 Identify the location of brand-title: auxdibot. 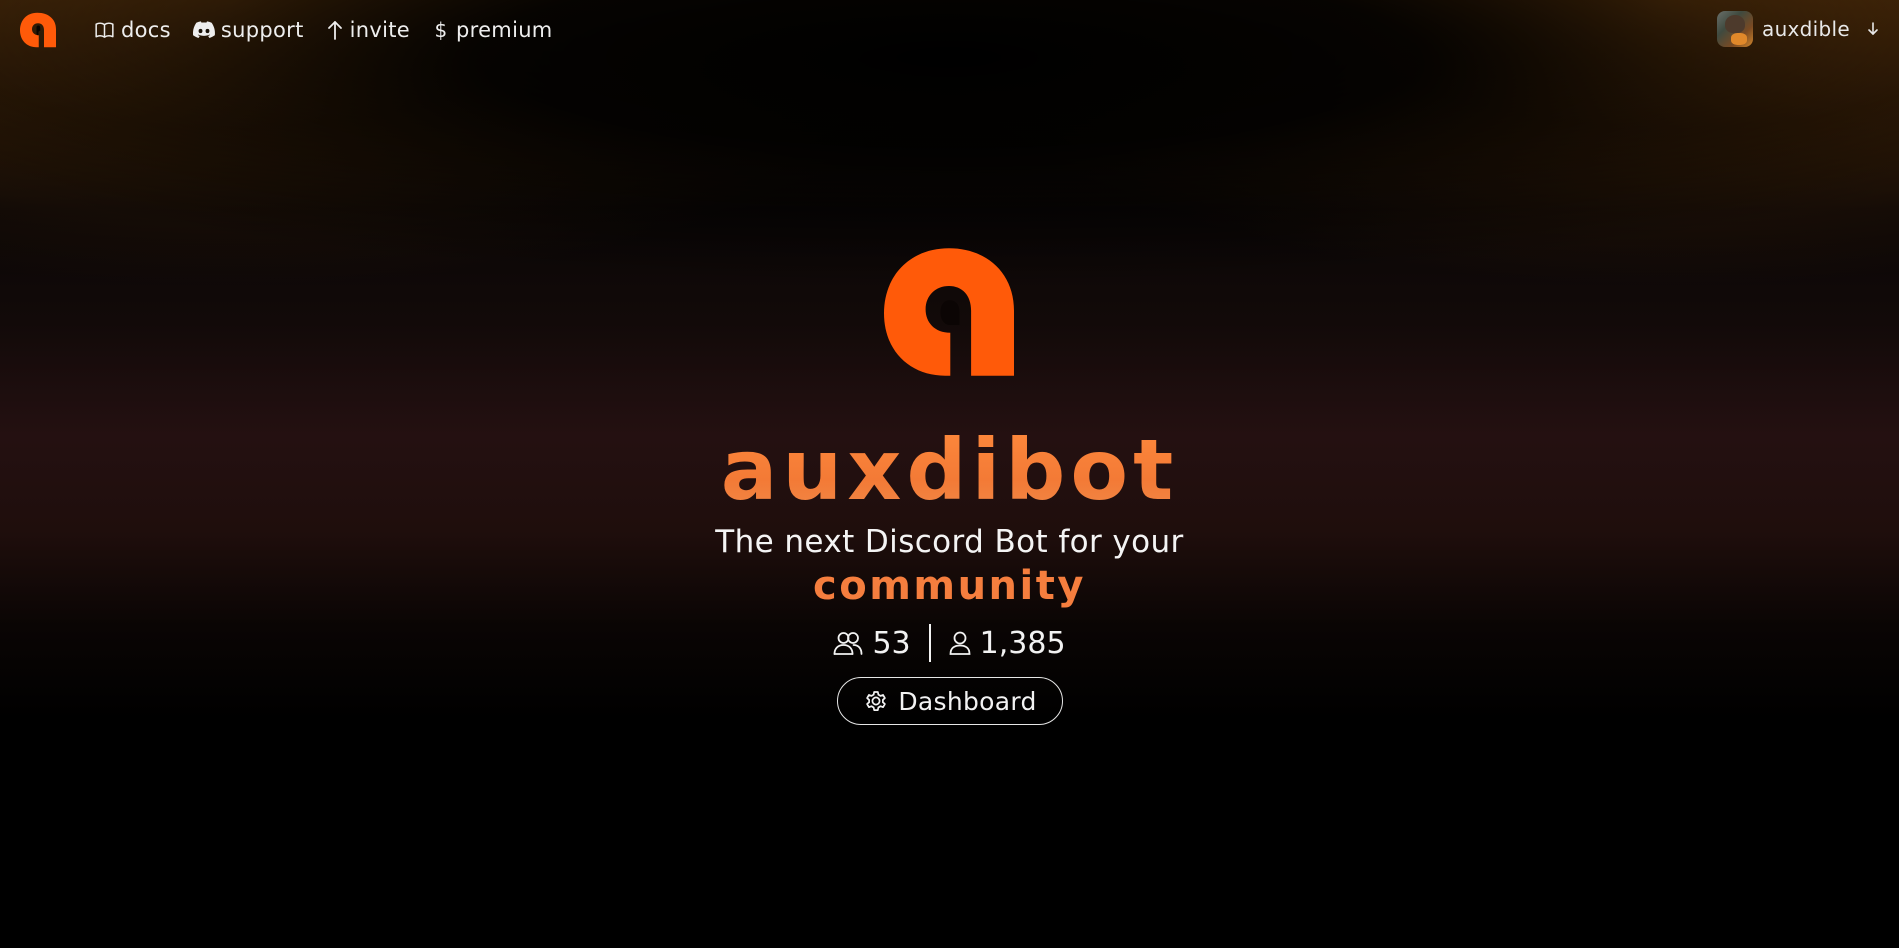
(949, 470).